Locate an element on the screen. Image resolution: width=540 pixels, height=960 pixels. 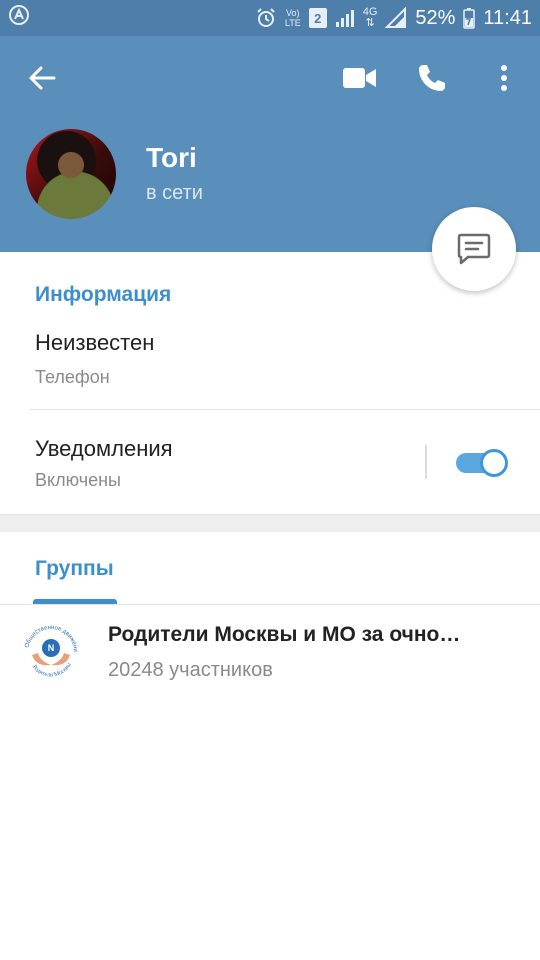
signal-2-icon is located at coordinates (396, 18).